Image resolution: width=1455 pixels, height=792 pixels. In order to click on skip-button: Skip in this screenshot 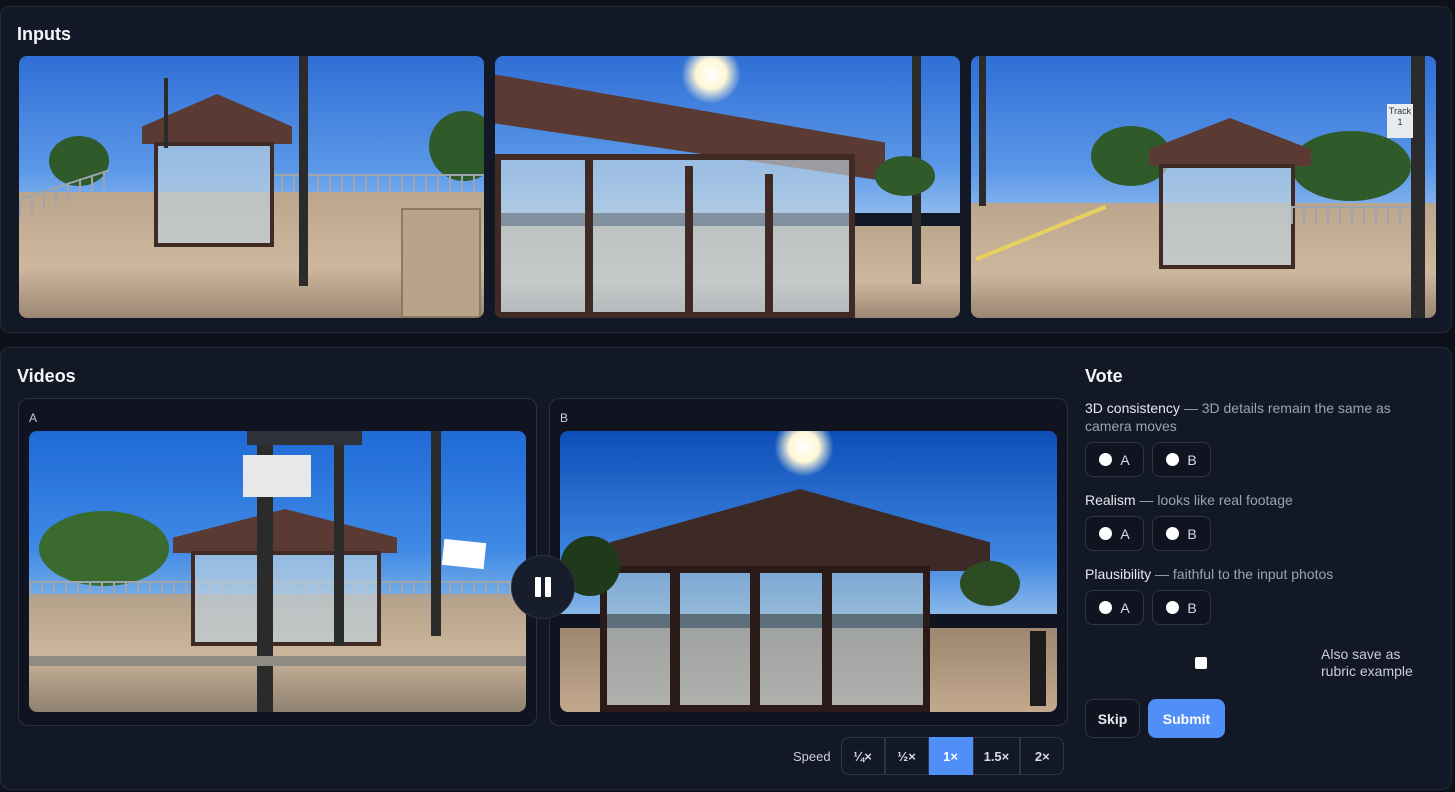, I will do `click(1112, 718)`.